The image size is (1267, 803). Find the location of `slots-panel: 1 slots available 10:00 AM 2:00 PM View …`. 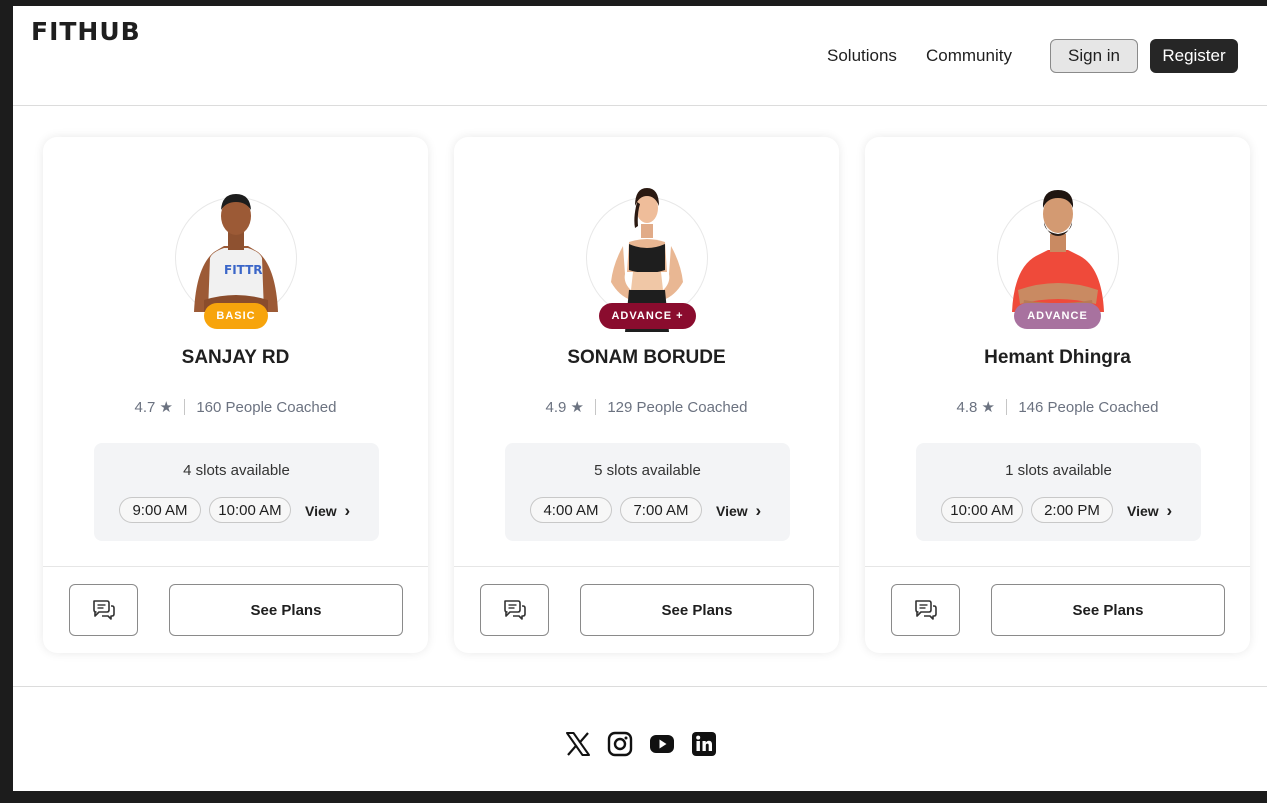

slots-panel: 1 slots available 10:00 AM 2:00 PM View … is located at coordinates (1058, 492).